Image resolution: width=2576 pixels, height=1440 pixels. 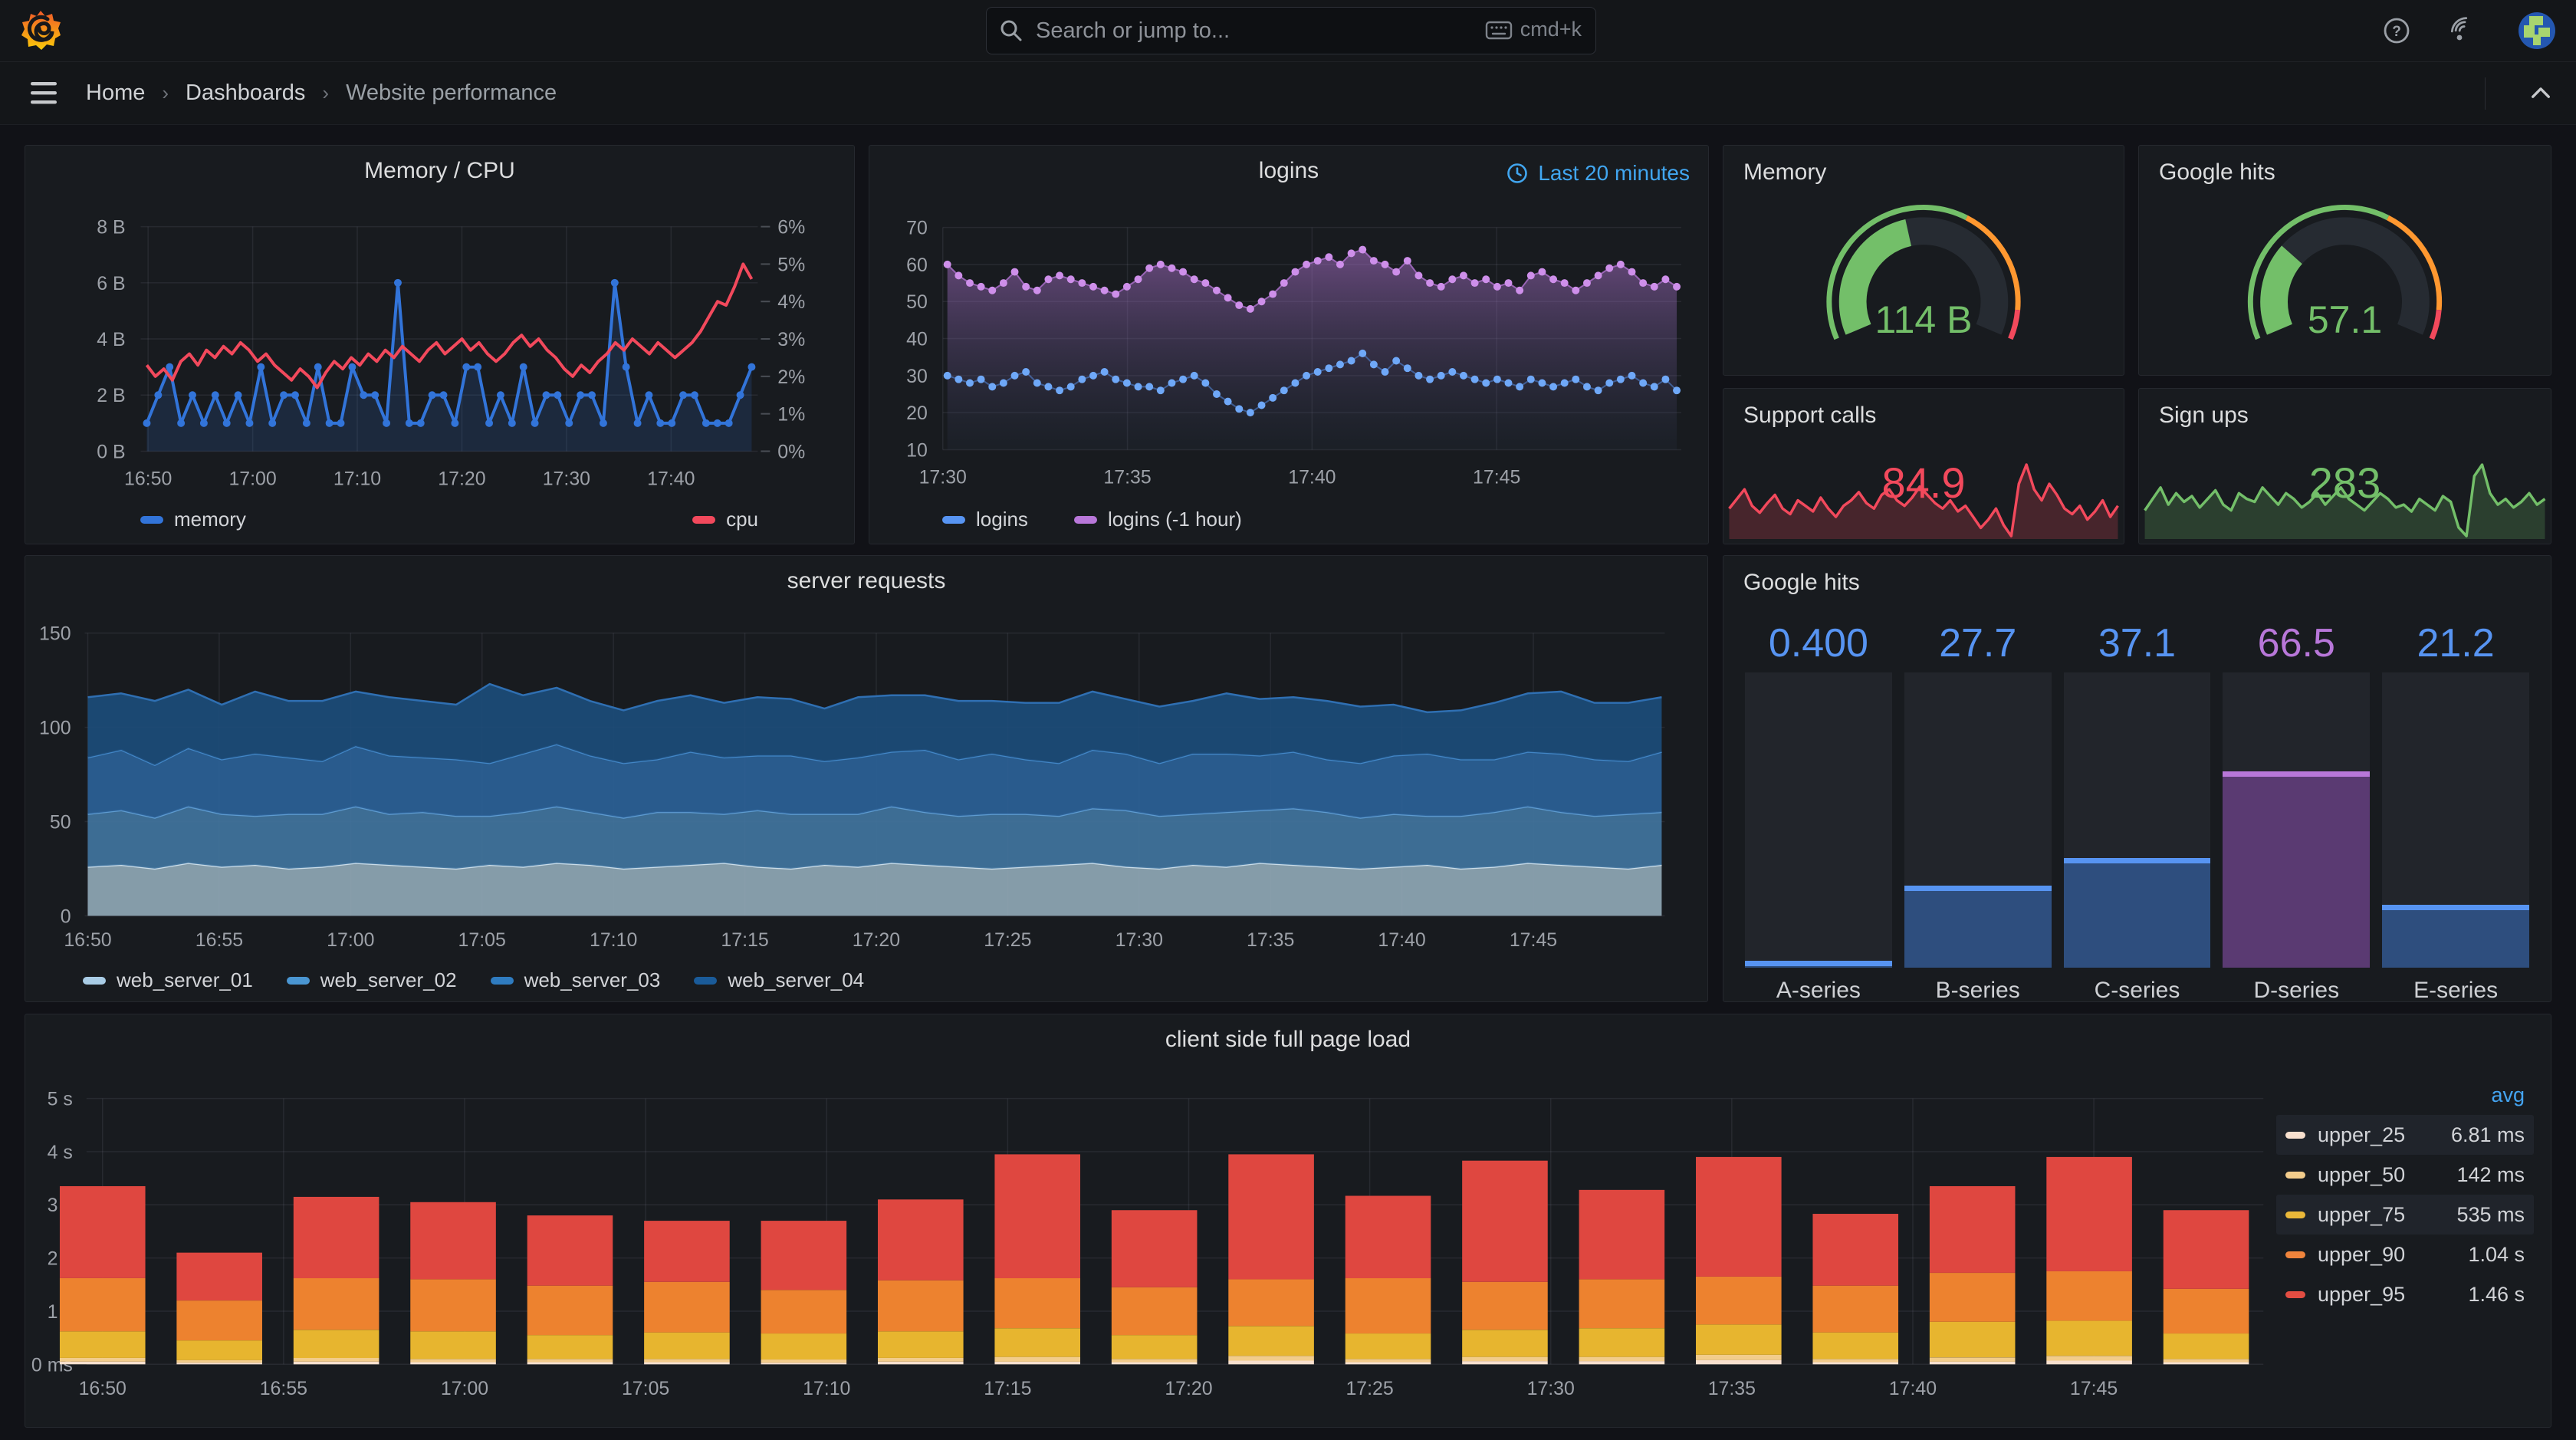 I want to click on breadcrumb-bar: Home › Dashboards › Website performance, so click(x=1288, y=93).